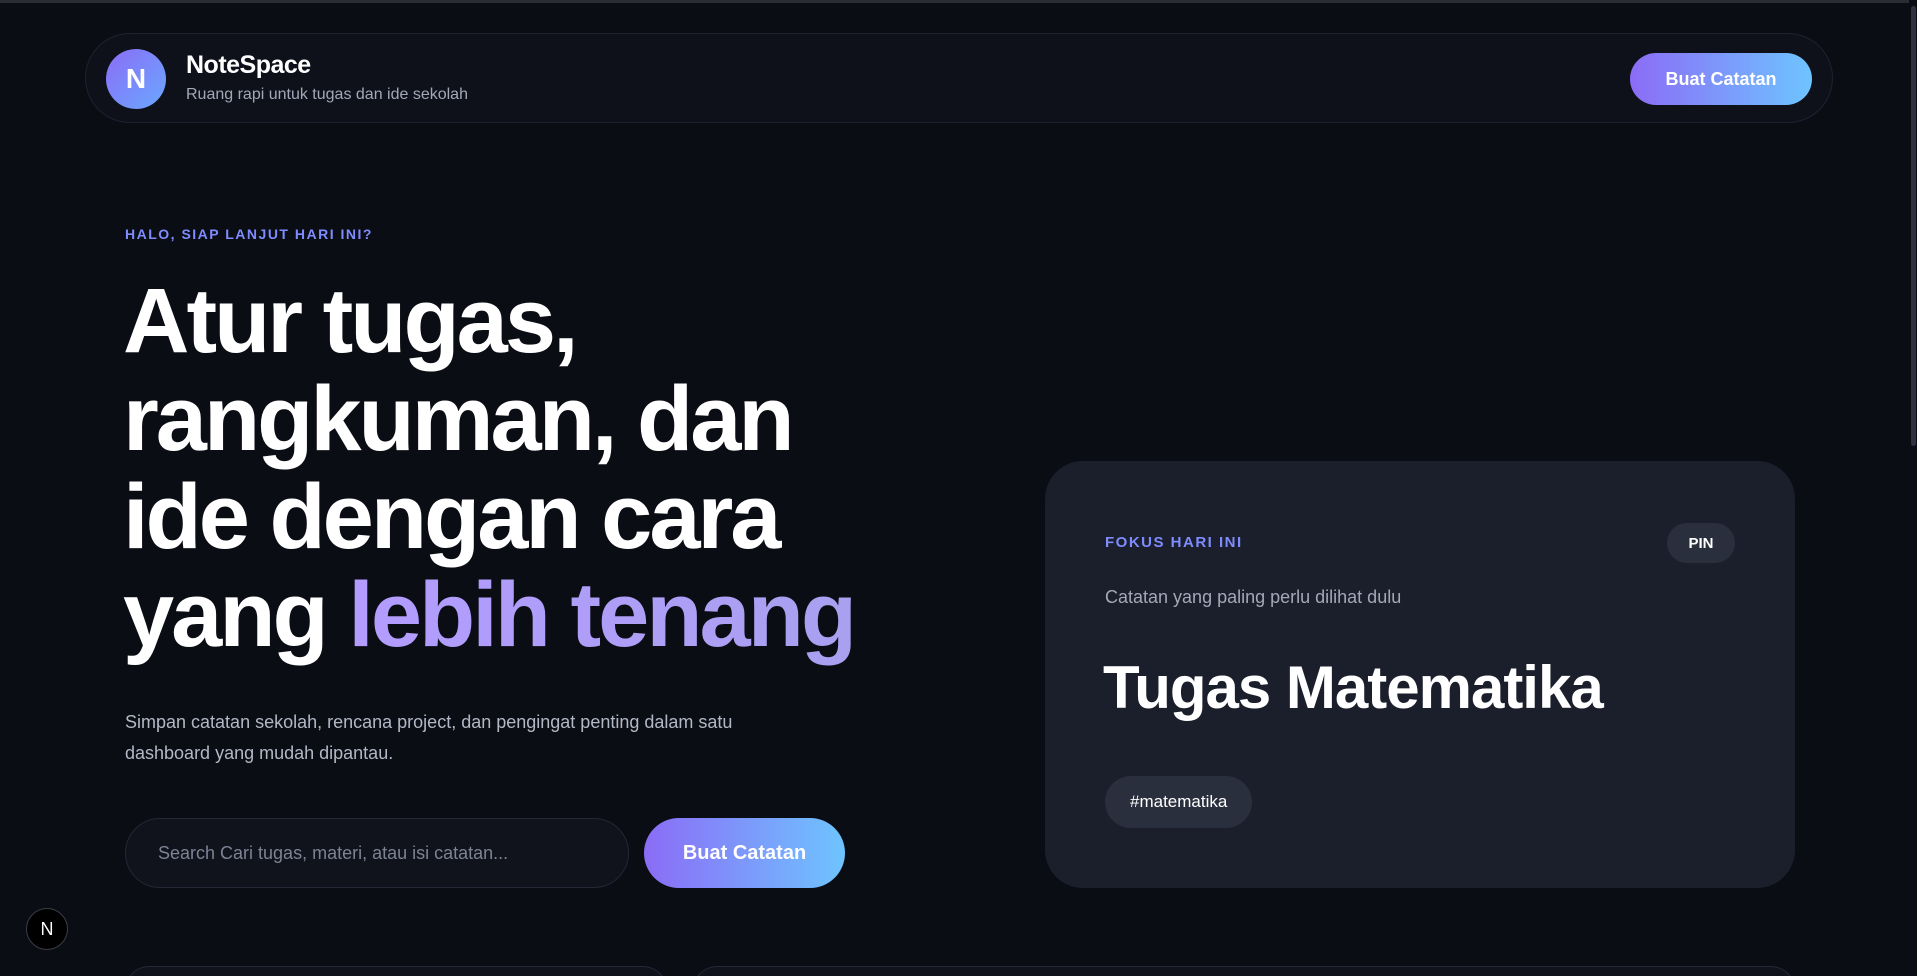 Image resolution: width=1917 pixels, height=976 pixels. I want to click on bottom-card-left, so click(396, 971).